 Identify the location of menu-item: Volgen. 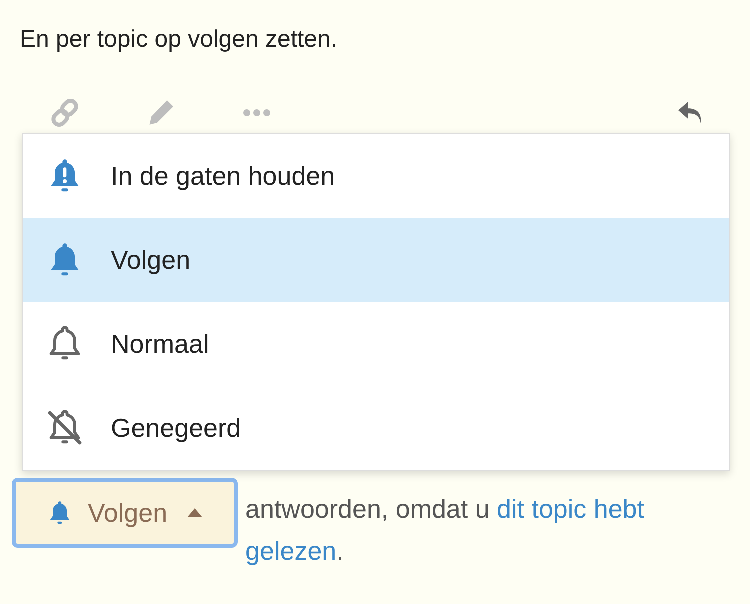
(376, 260).